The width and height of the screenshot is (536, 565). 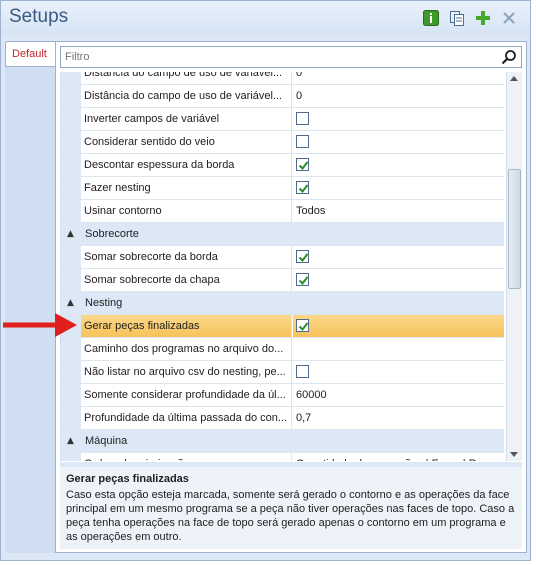 I want to click on tab-default: Default, so click(x=31, y=54).